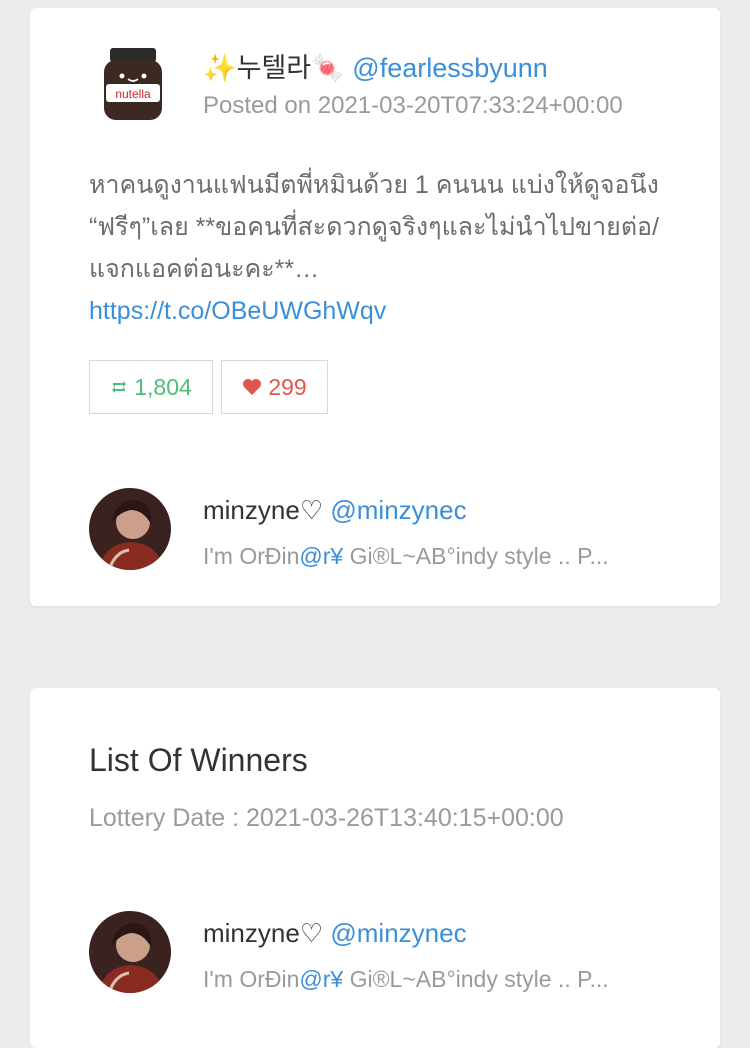 This screenshot has width=750, height=1048. Describe the element at coordinates (274, 68) in the screenshot. I see `poster-name: ✨누텔라🍬` at that location.